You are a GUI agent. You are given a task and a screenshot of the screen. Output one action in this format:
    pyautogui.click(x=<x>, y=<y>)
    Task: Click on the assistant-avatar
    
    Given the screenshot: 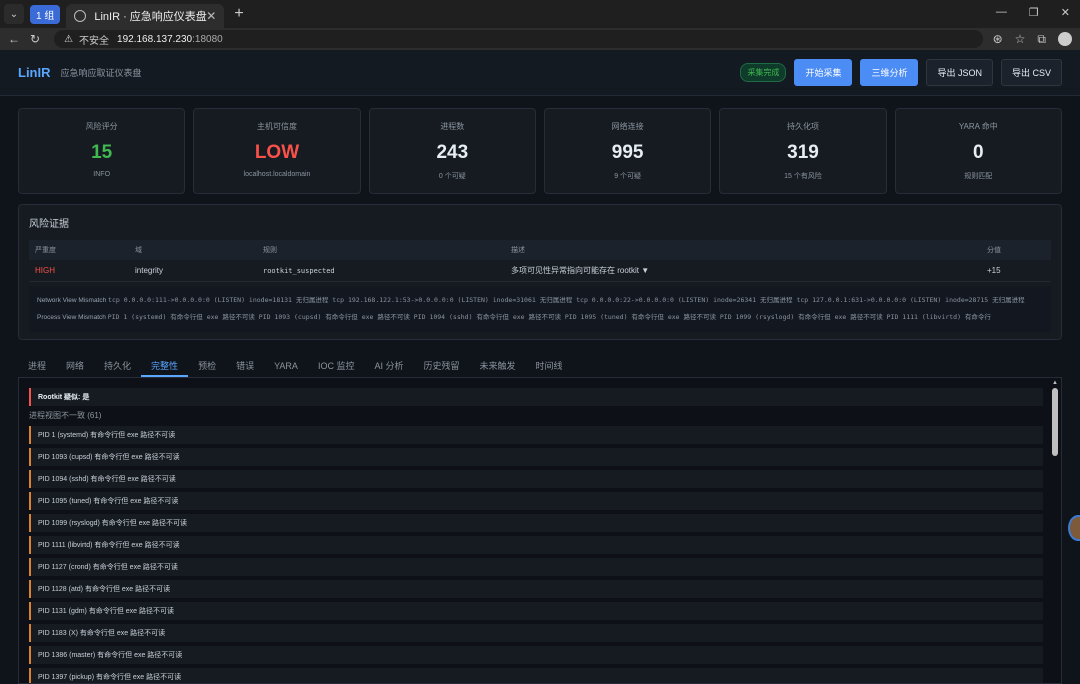 What is the action you would take?
    pyautogui.click(x=1074, y=528)
    